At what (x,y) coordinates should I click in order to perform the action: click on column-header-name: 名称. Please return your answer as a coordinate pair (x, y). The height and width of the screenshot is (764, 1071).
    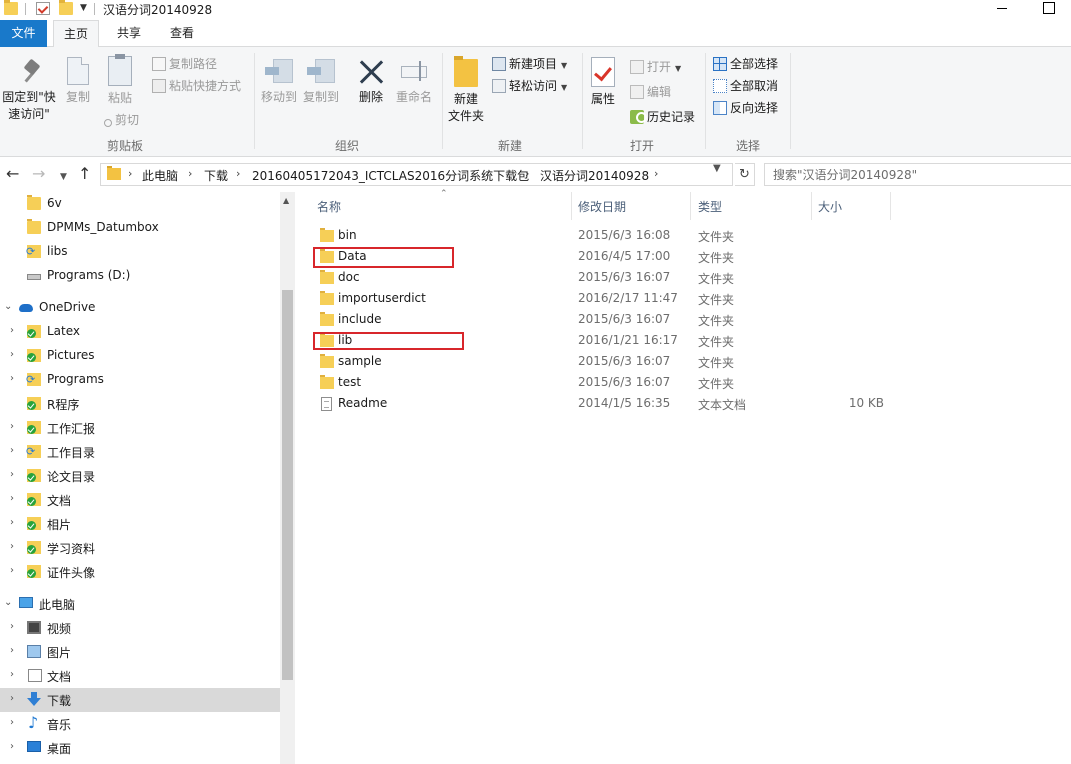
    Looking at the image, I should click on (329, 210).